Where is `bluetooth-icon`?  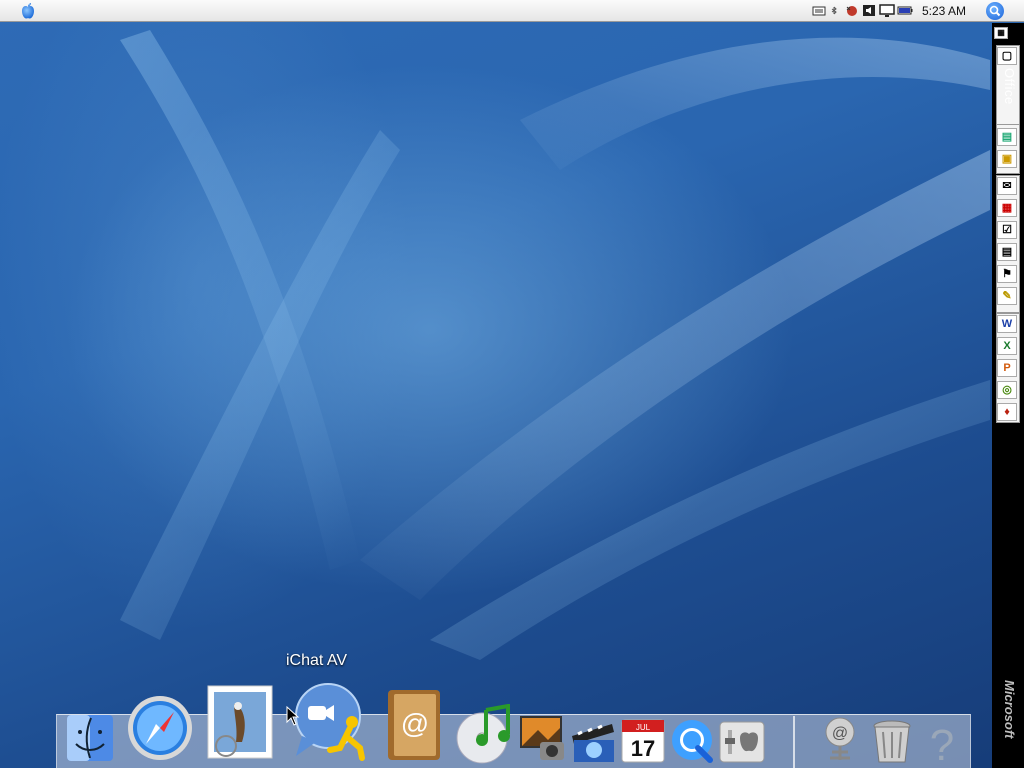
bluetooth-icon is located at coordinates (834, 10).